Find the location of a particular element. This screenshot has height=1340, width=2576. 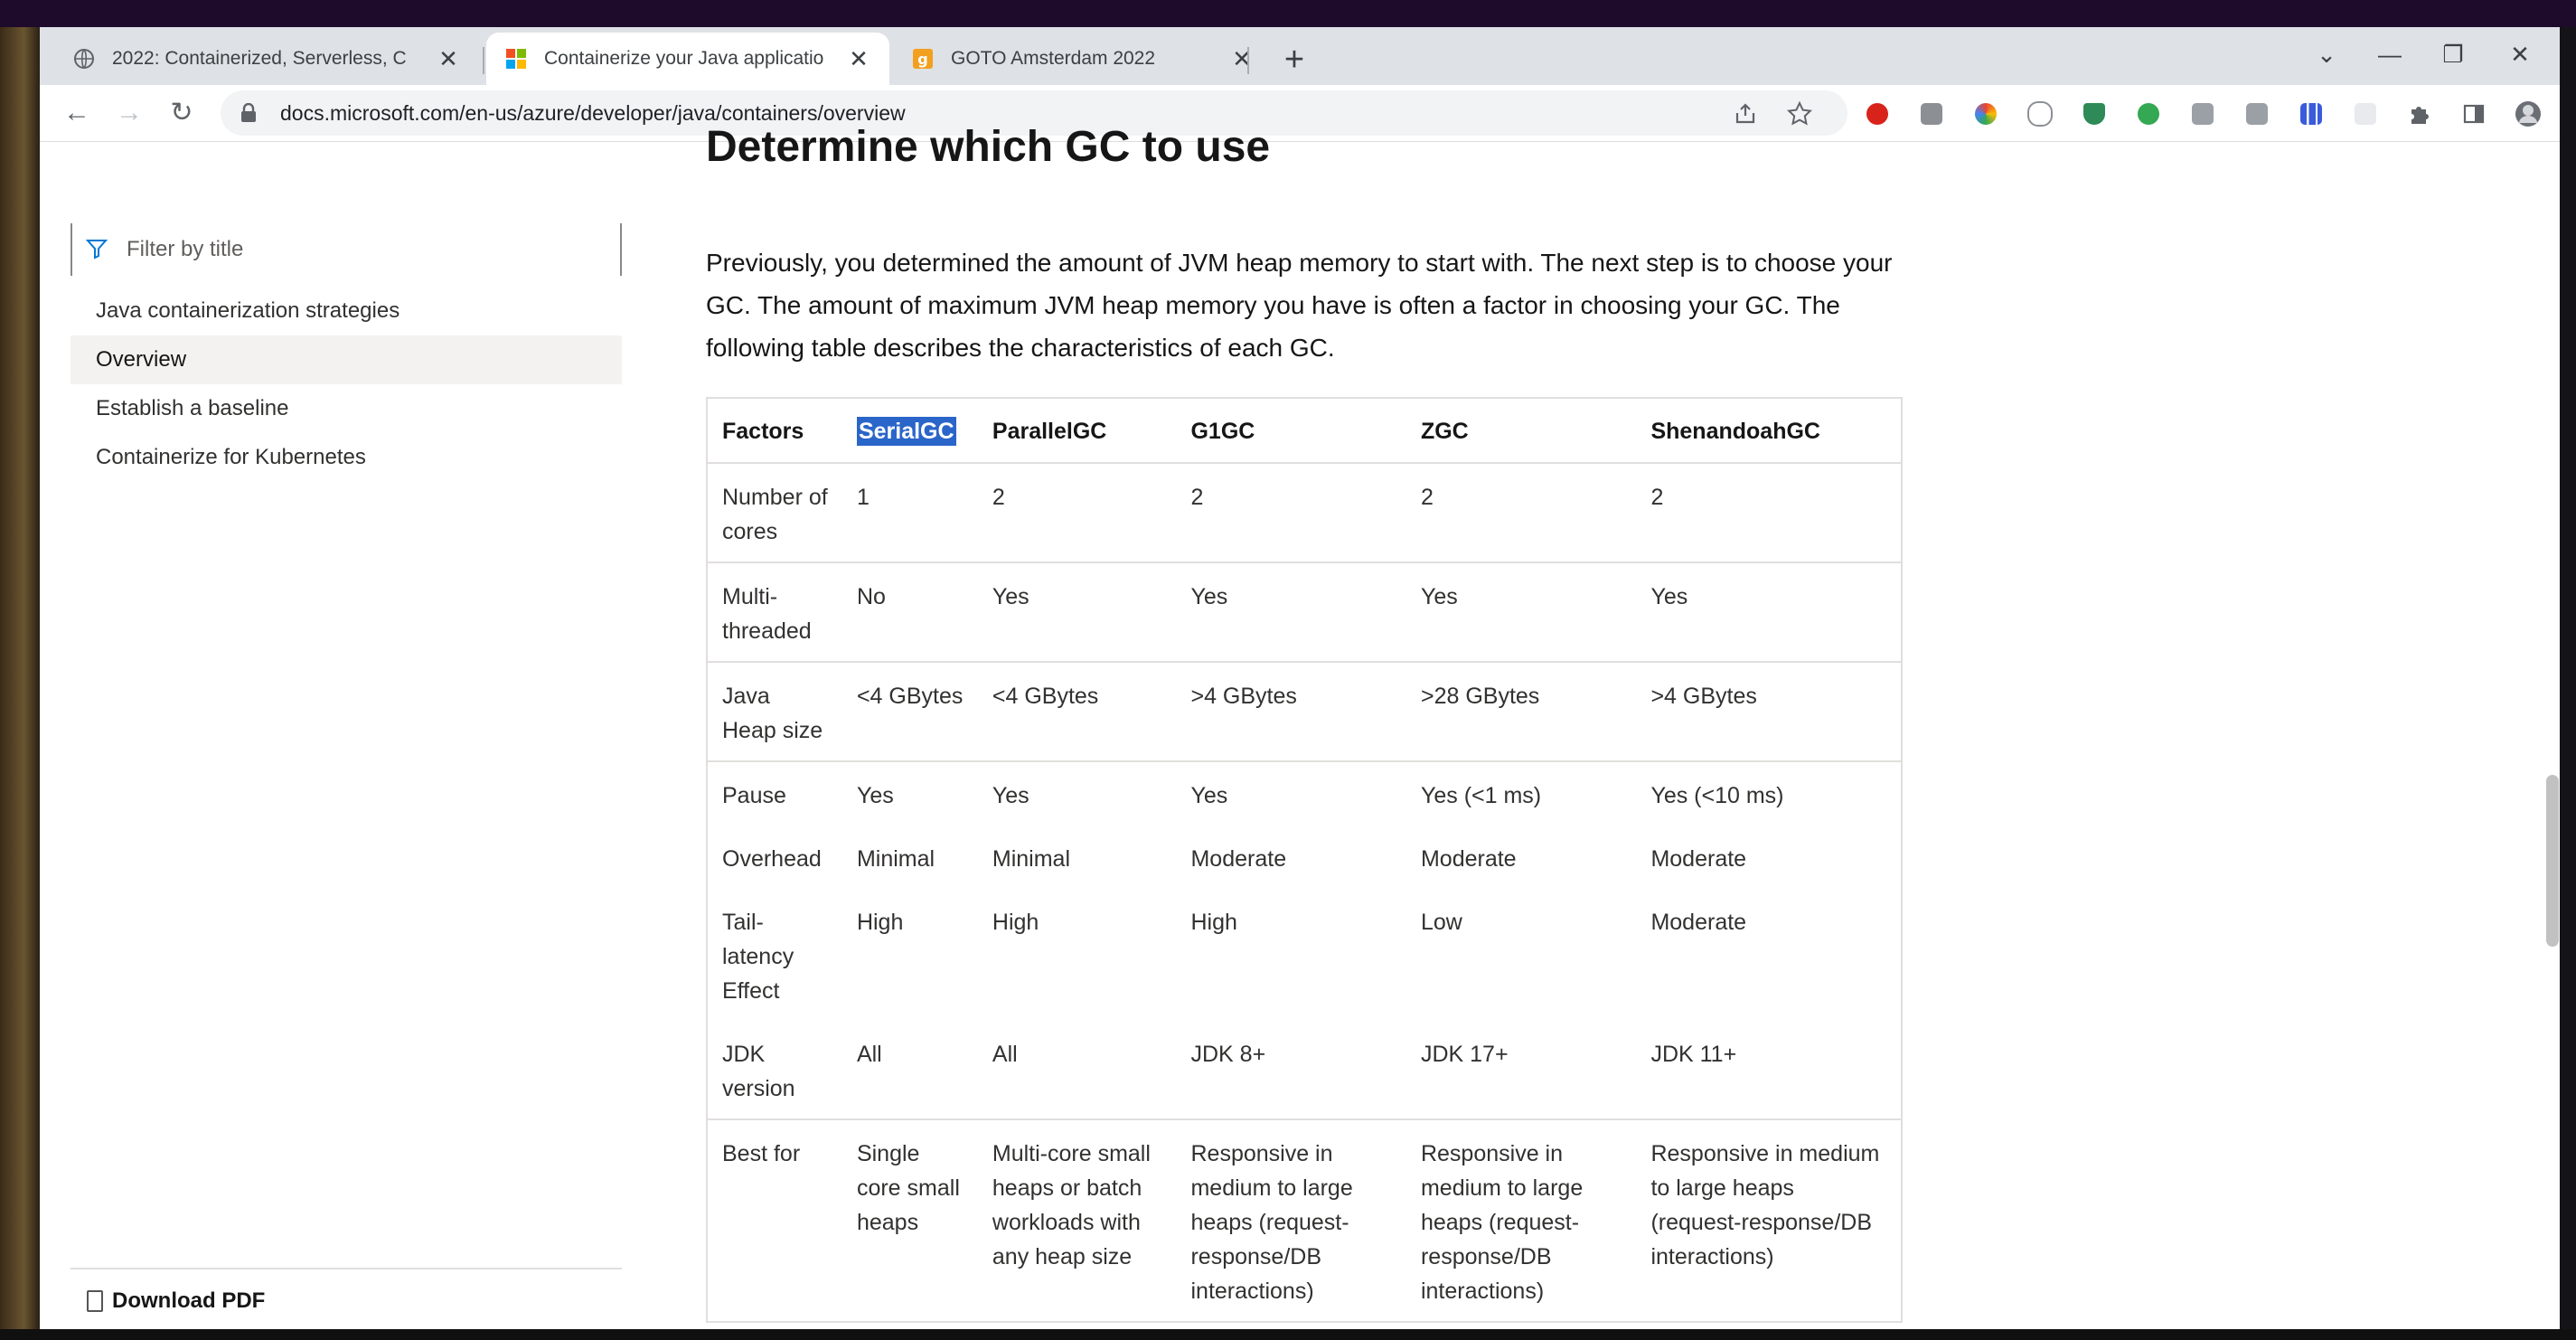

blank-extension-icon is located at coordinates (2366, 113).